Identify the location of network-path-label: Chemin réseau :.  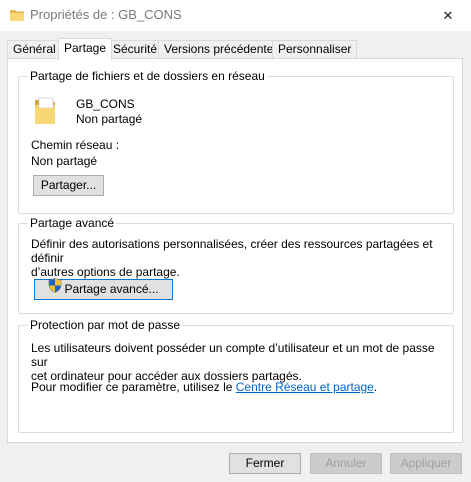
(75, 145).